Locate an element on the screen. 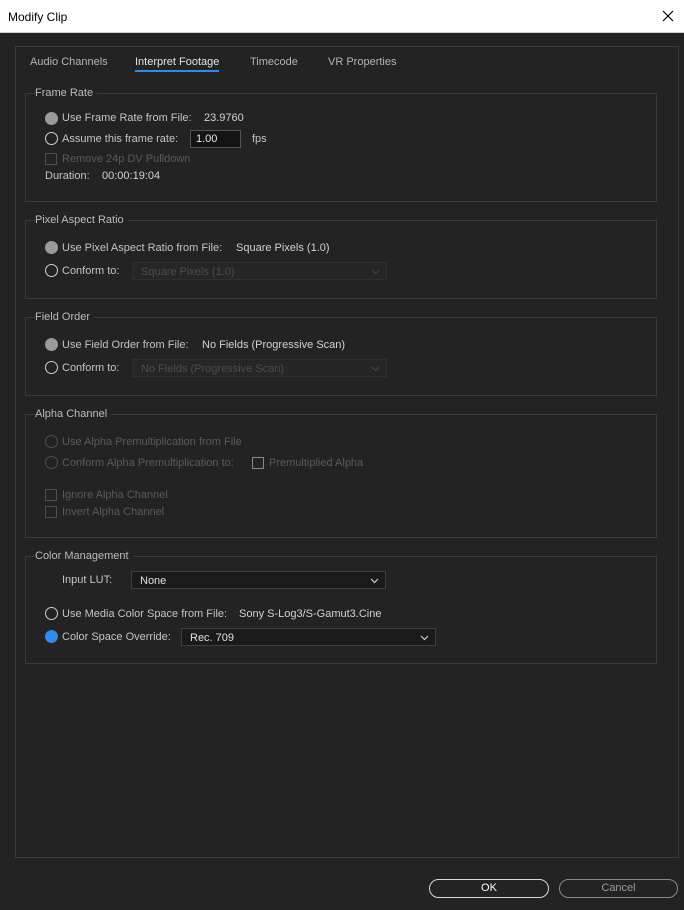 The height and width of the screenshot is (910, 684). use-field-order-radio is located at coordinates (51, 344).